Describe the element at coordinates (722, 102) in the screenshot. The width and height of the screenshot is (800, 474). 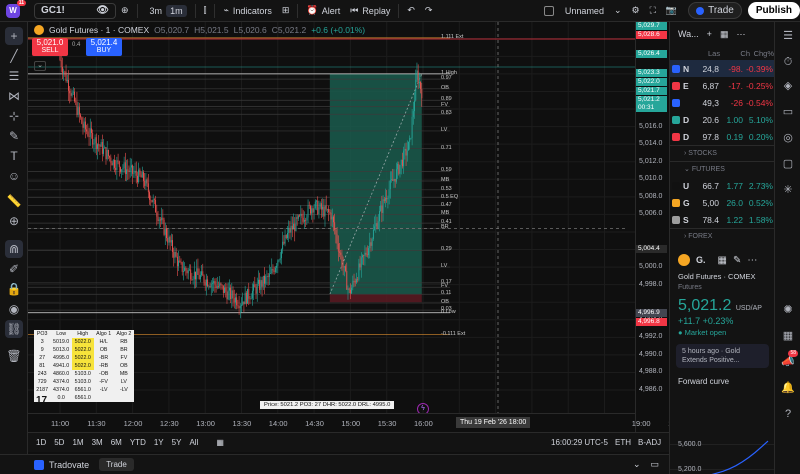
I see `watchlist-row: 49,3 -26 -0.54%` at that location.